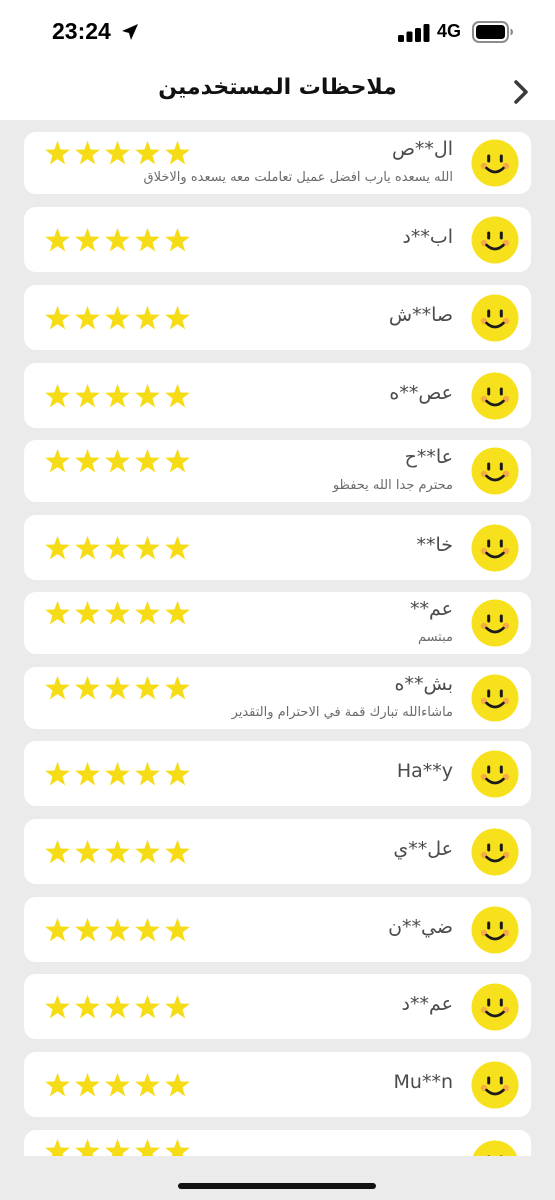  I want to click on review-card: عم**د, so click(277, 1006).